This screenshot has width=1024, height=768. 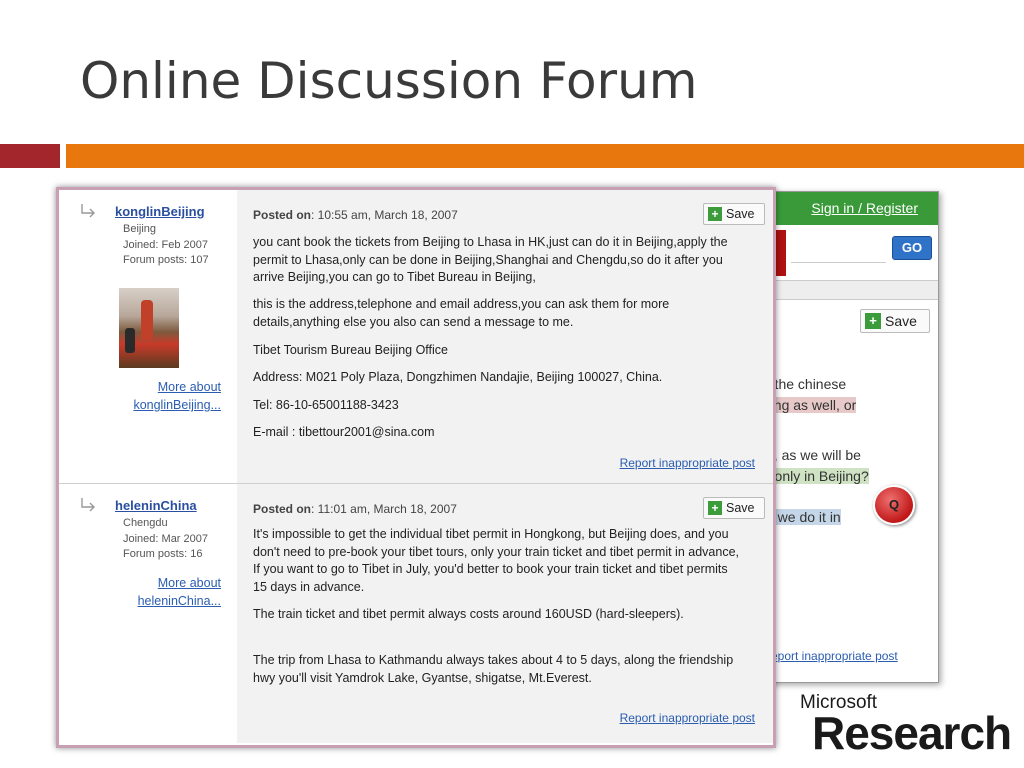 I want to click on author-post-count: Forum posts: 107, so click(x=166, y=260).